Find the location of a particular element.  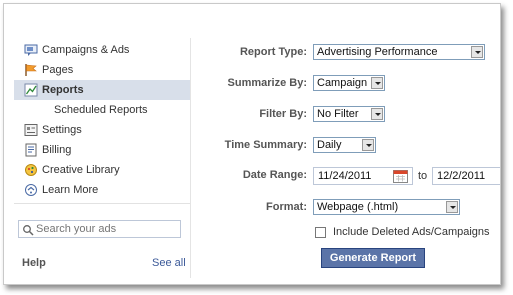

report-type-label: Report Type: is located at coordinates (273, 52).